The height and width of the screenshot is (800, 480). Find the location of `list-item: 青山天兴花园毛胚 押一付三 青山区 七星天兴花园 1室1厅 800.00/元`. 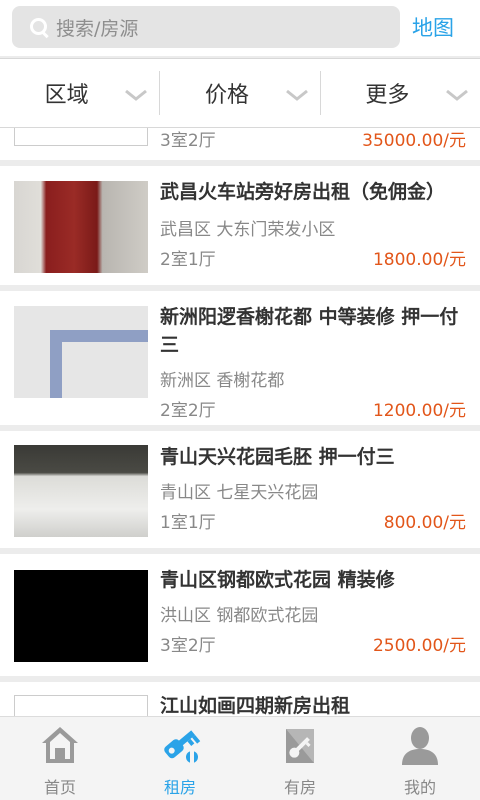

list-item: 青山天兴花园毛胚 押一付三 青山区 七星天兴花园 1室1厅 800.00/元 is located at coordinates (240, 489).